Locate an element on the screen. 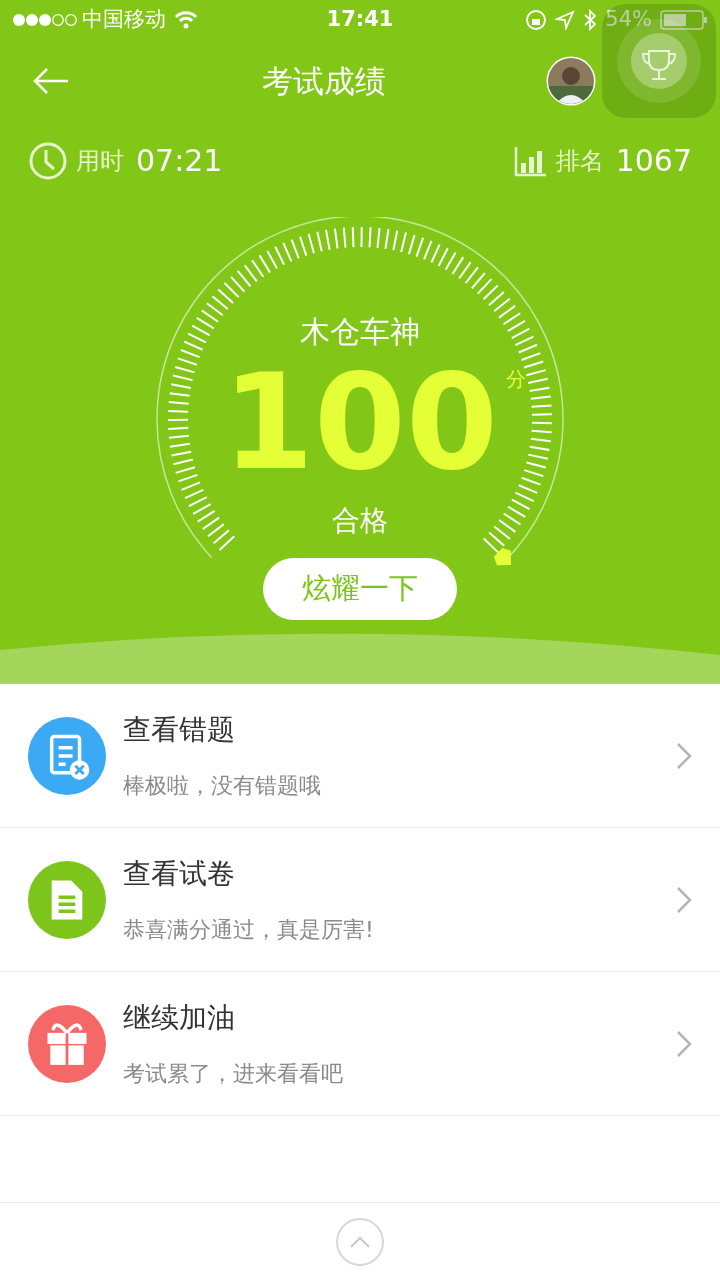 The width and height of the screenshot is (720, 1280). list-item: 查看试卷 恭喜满分通过，真是厉害! is located at coordinates (360, 900).